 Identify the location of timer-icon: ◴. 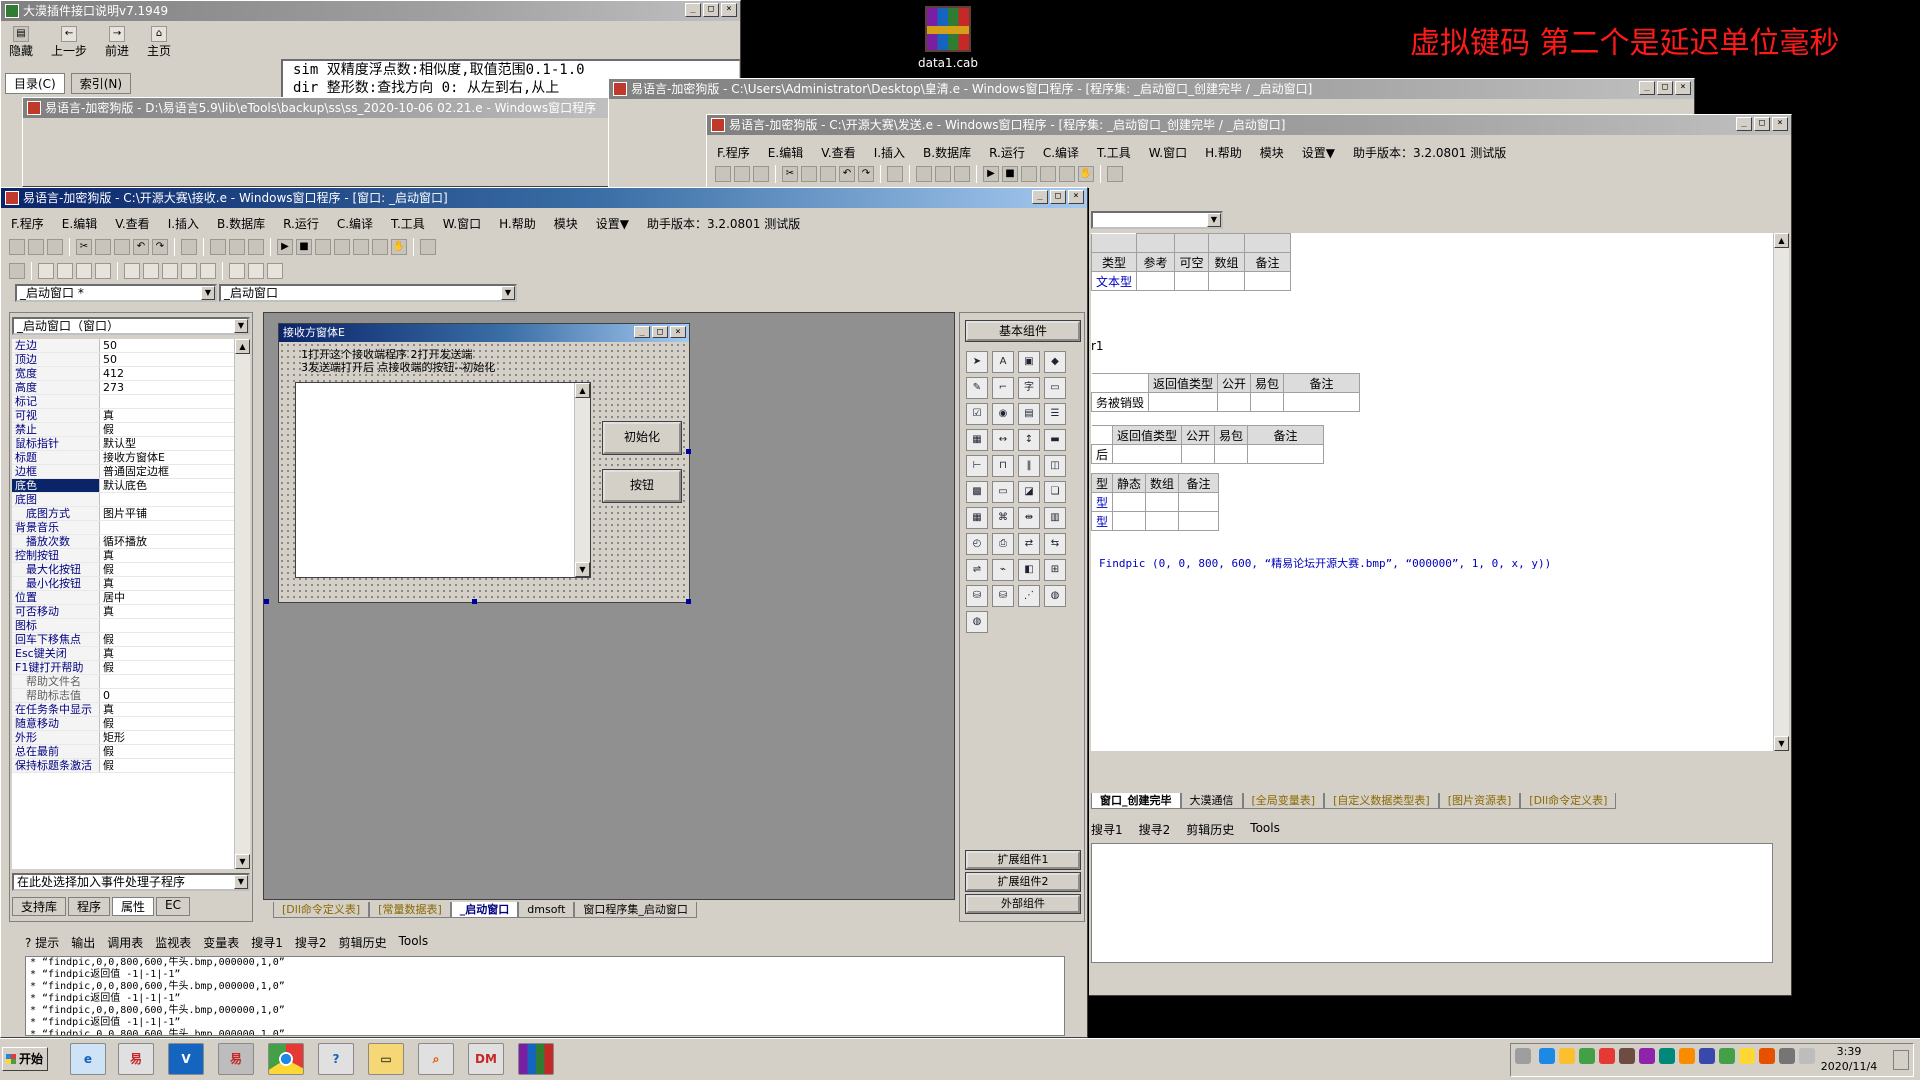
(977, 544).